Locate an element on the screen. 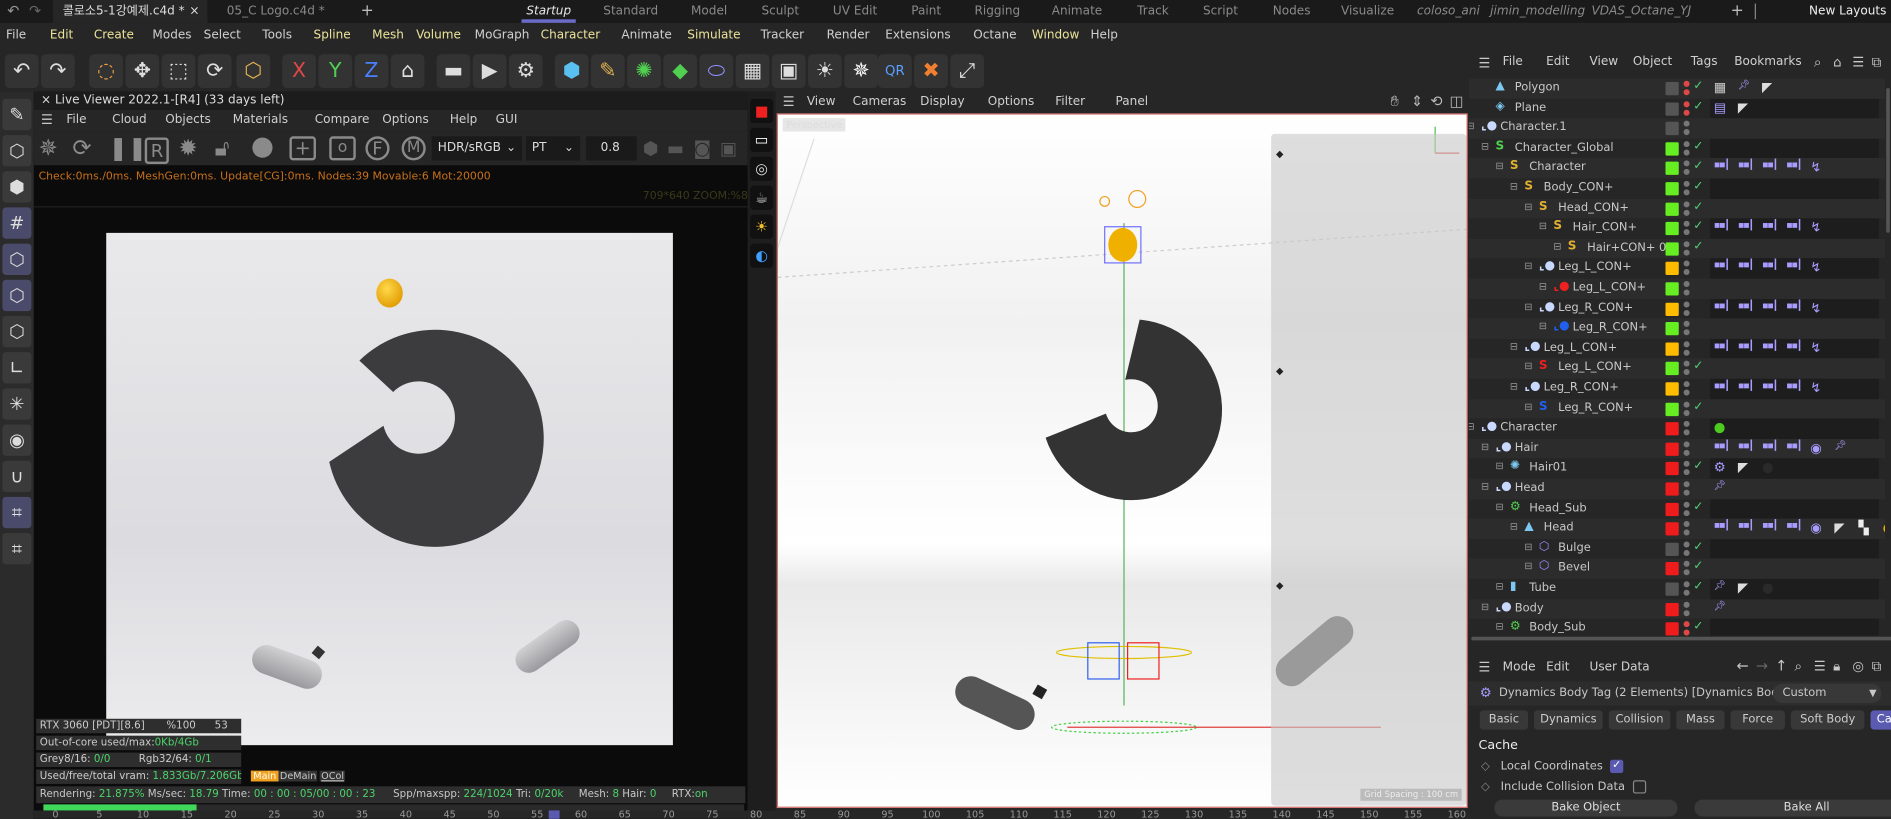 The width and height of the screenshot is (1891, 819). restart-render-icon: ⟳ is located at coordinates (81, 148).